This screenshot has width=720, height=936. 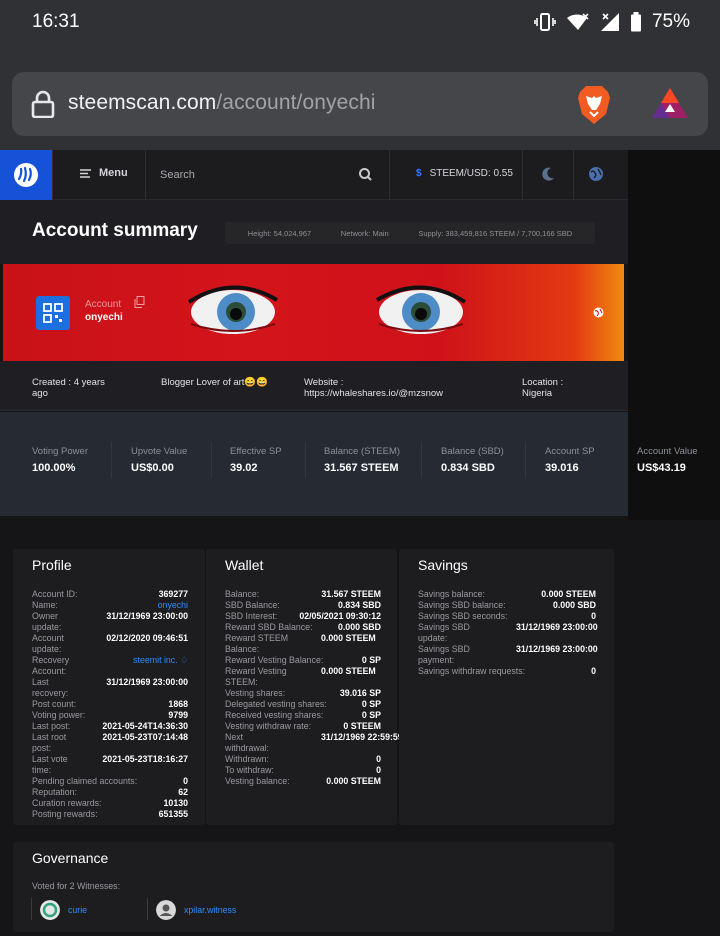 What do you see at coordinates (247, 759) in the screenshot?
I see `row-key: Withdrawn:` at bounding box center [247, 759].